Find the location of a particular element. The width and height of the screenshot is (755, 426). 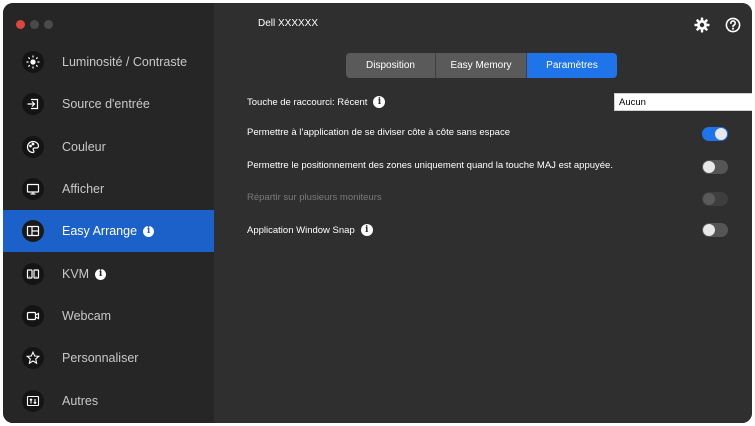

sidebar-item-label: KVM is located at coordinates (76, 274).